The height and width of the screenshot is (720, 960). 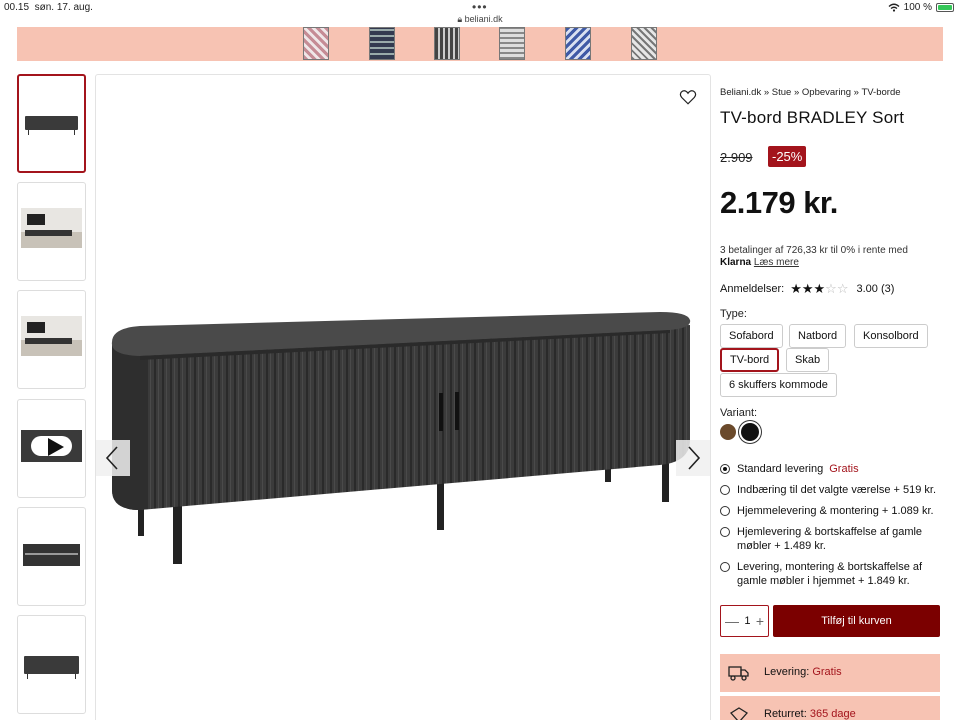 I want to click on more-icon: •••, so click(x=480, y=7).